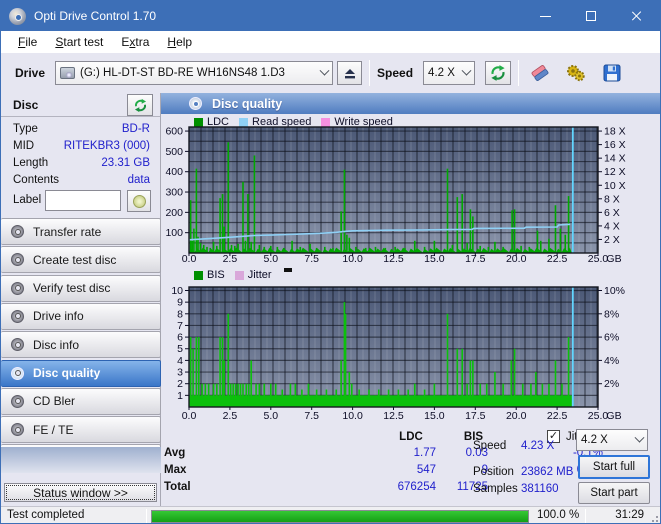 This screenshot has width=661, height=524. I want to click on info-value: data, so click(138, 180).